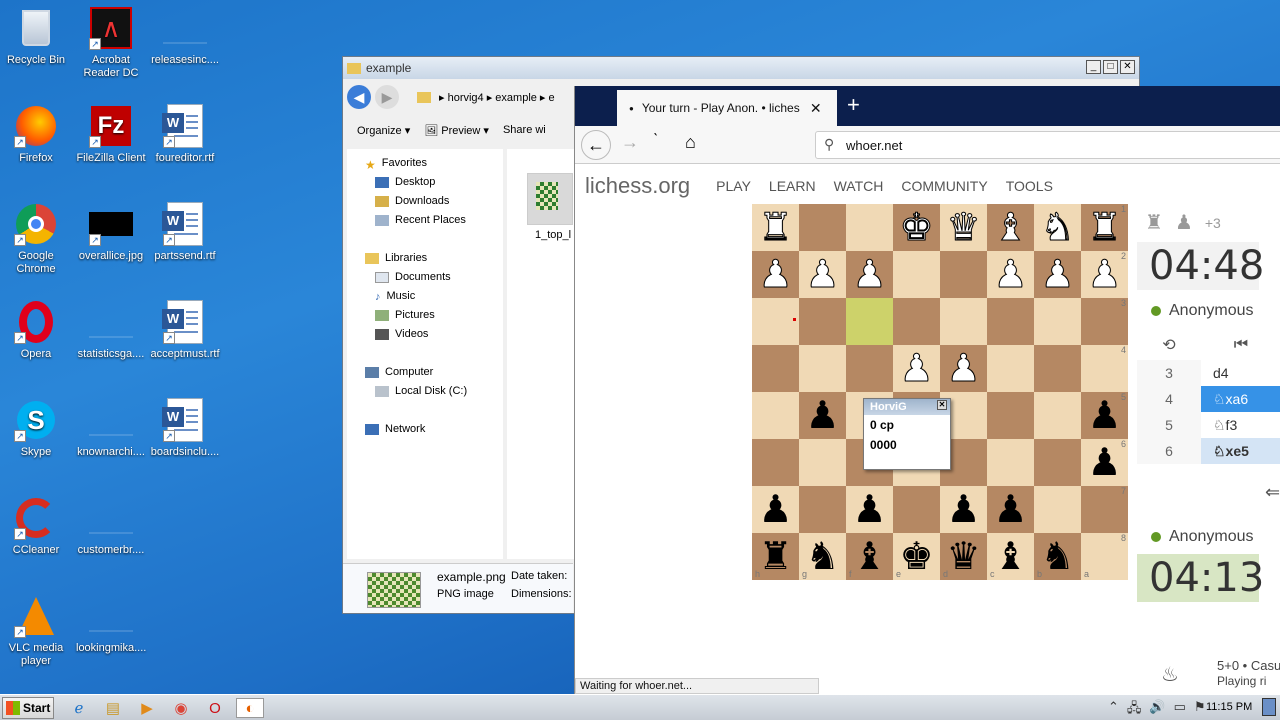  I want to click on flag-icon: ⚑, so click(1200, 709).